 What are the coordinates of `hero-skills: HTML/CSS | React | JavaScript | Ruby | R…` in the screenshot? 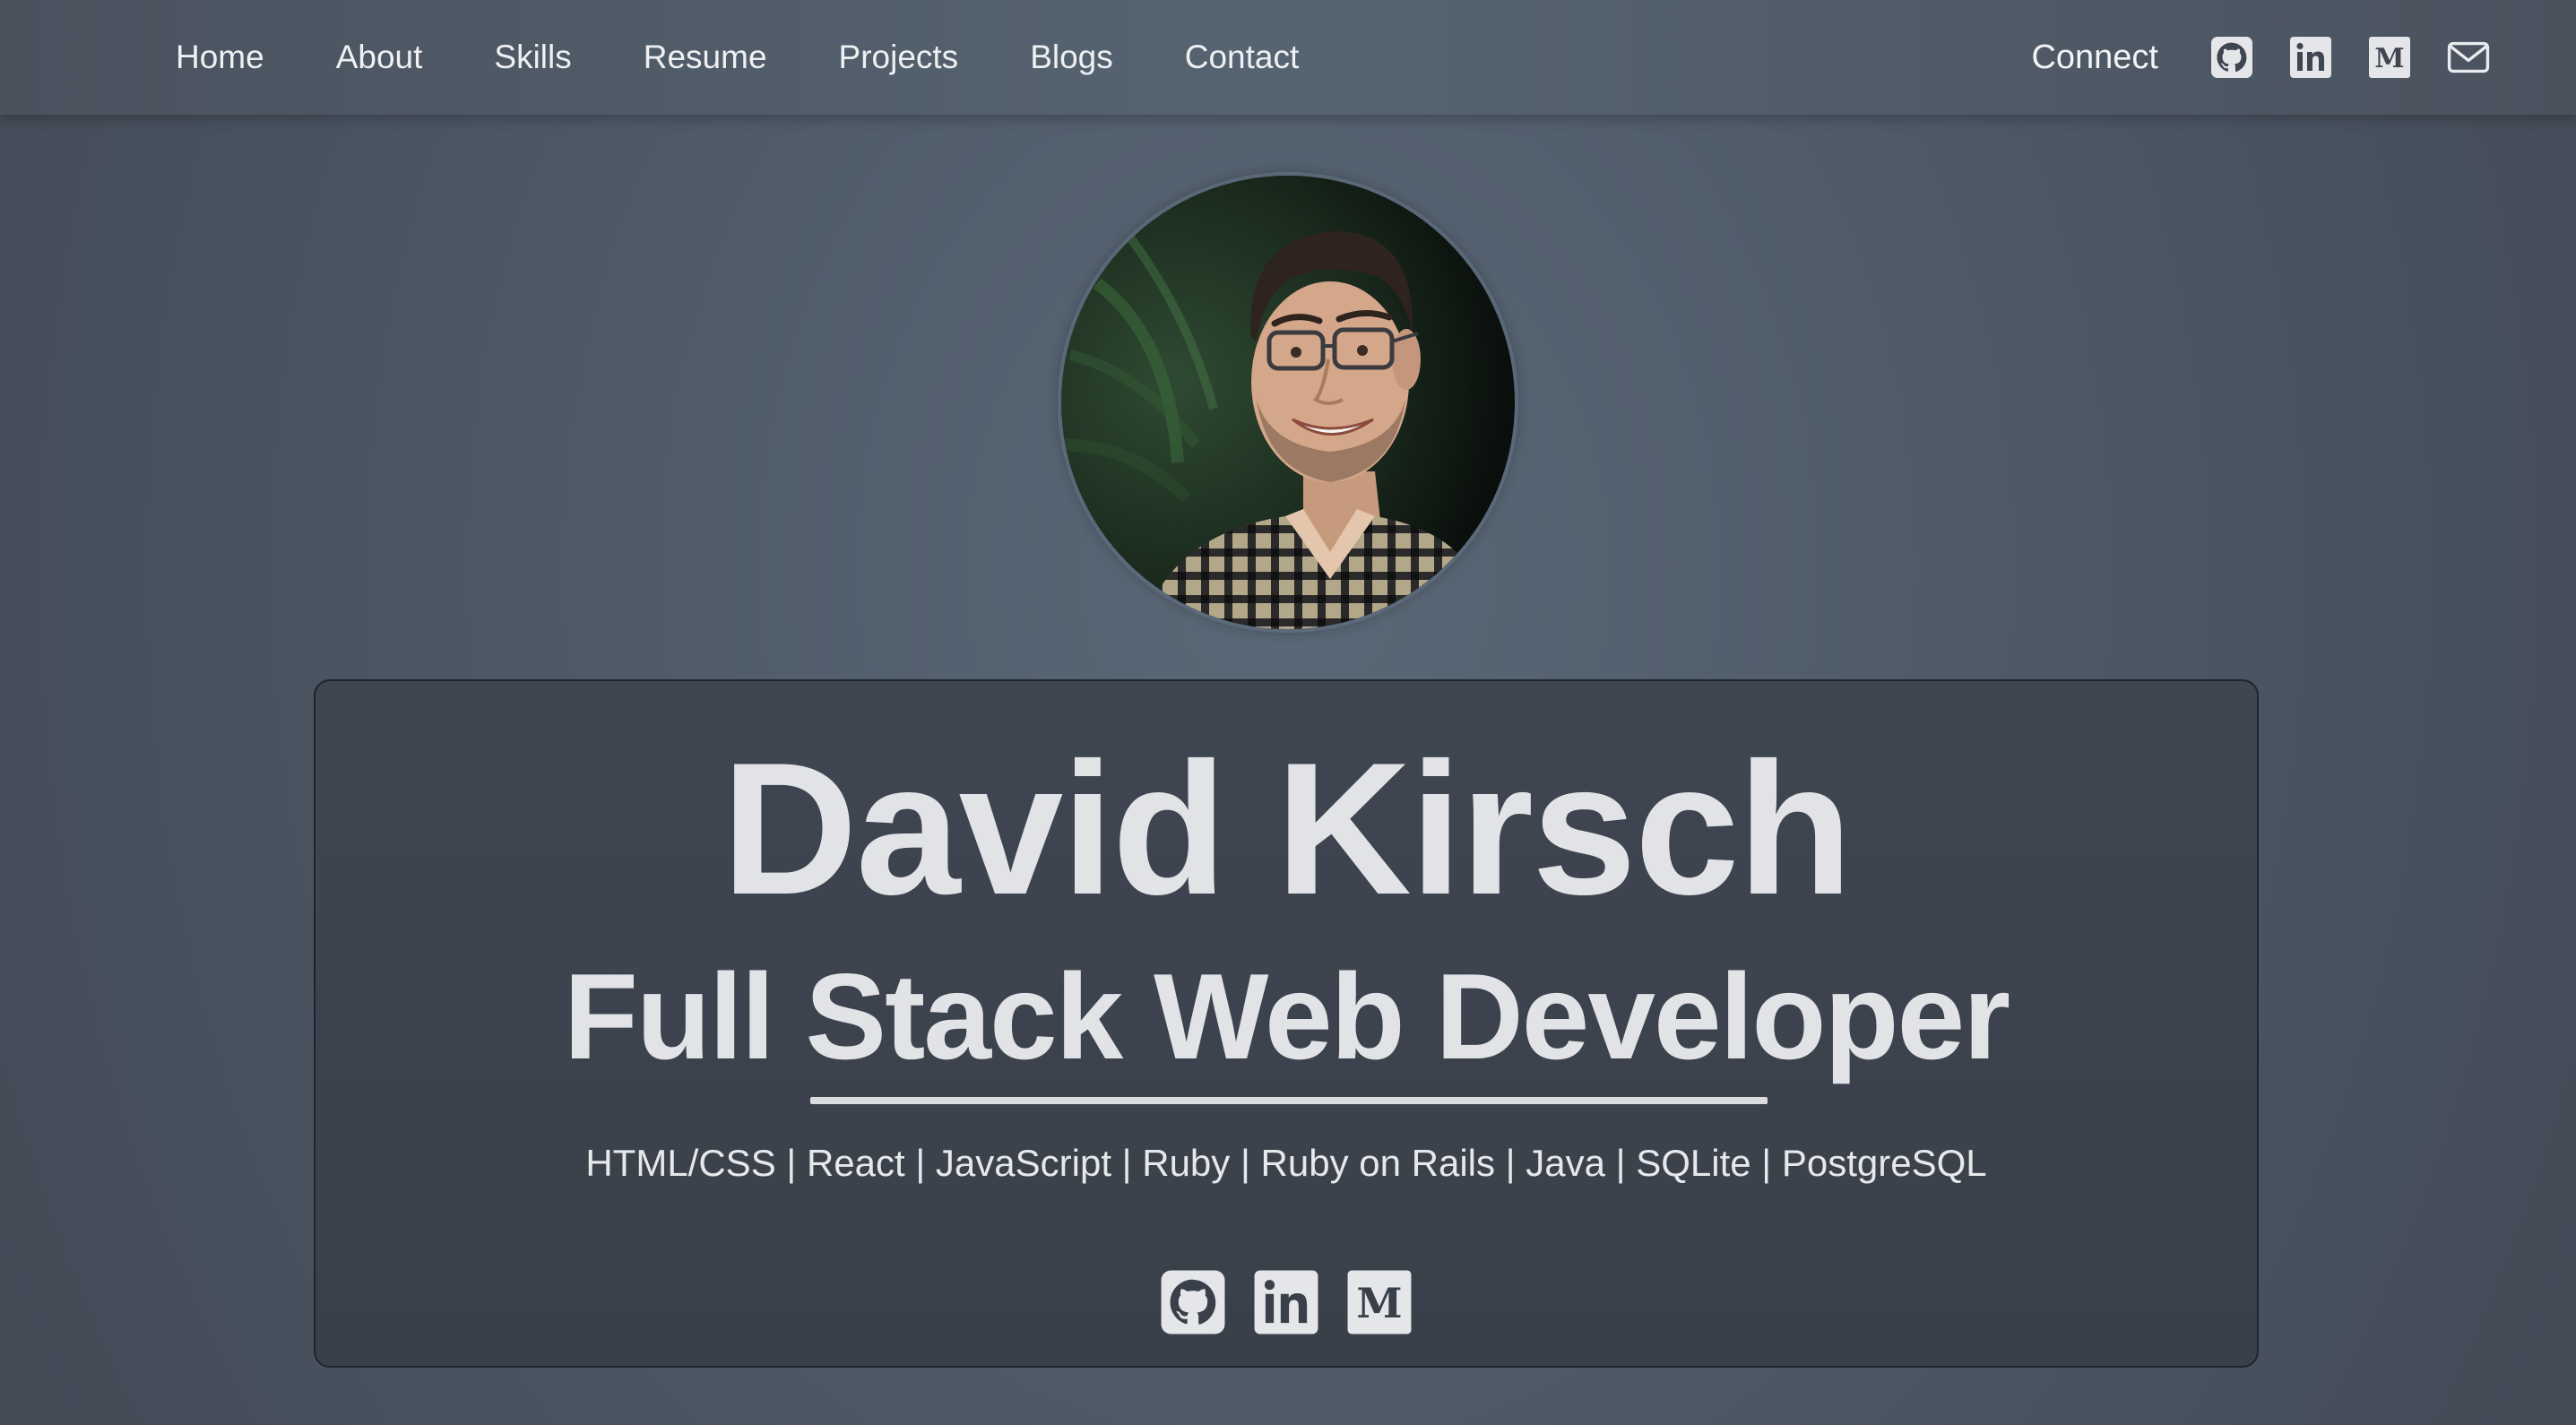 It's located at (1286, 1163).